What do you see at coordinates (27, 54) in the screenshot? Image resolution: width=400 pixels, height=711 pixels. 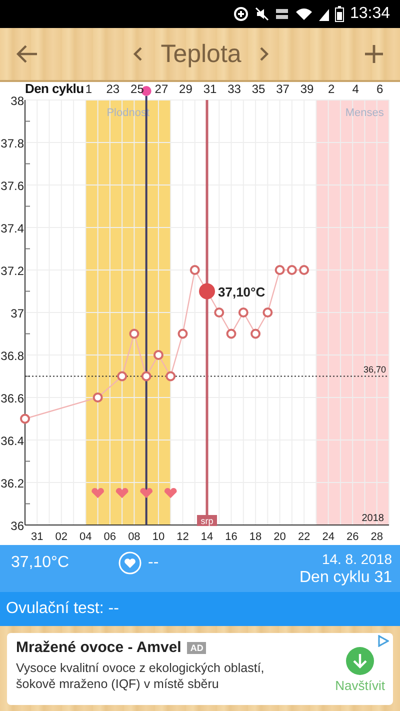 I see `back-arrow-icon` at bounding box center [27, 54].